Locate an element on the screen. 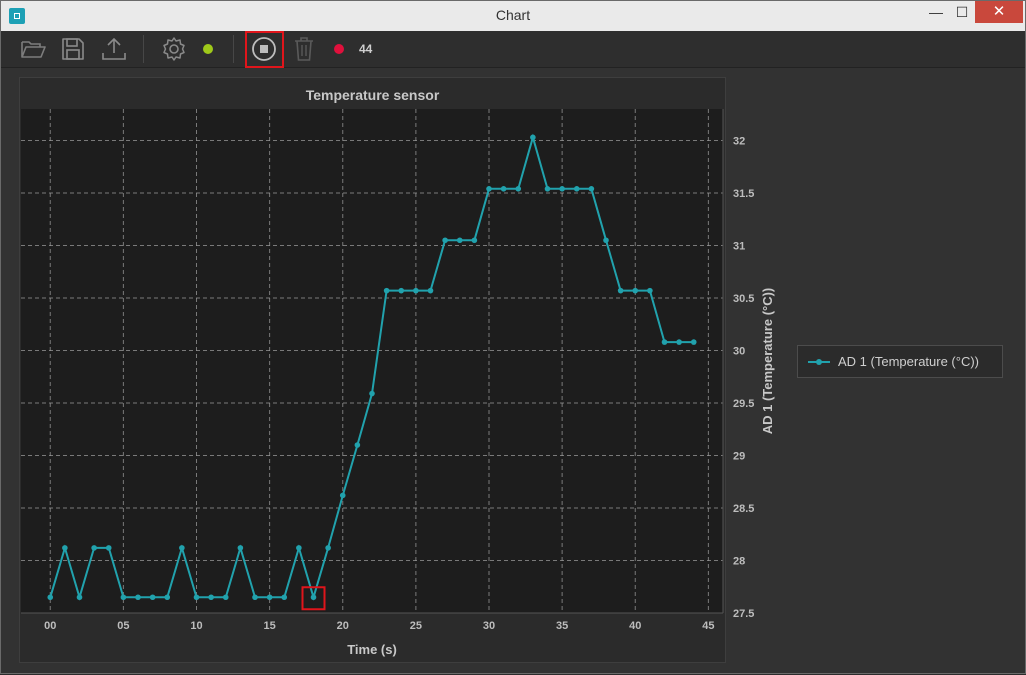  y-tick-label: 29 is located at coordinates (739, 457).